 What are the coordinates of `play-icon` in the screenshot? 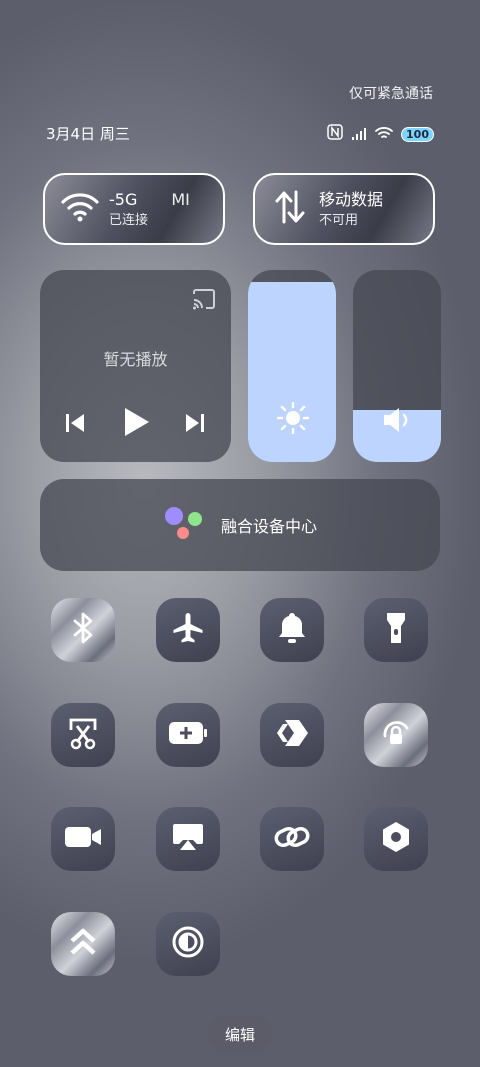 It's located at (136, 424).